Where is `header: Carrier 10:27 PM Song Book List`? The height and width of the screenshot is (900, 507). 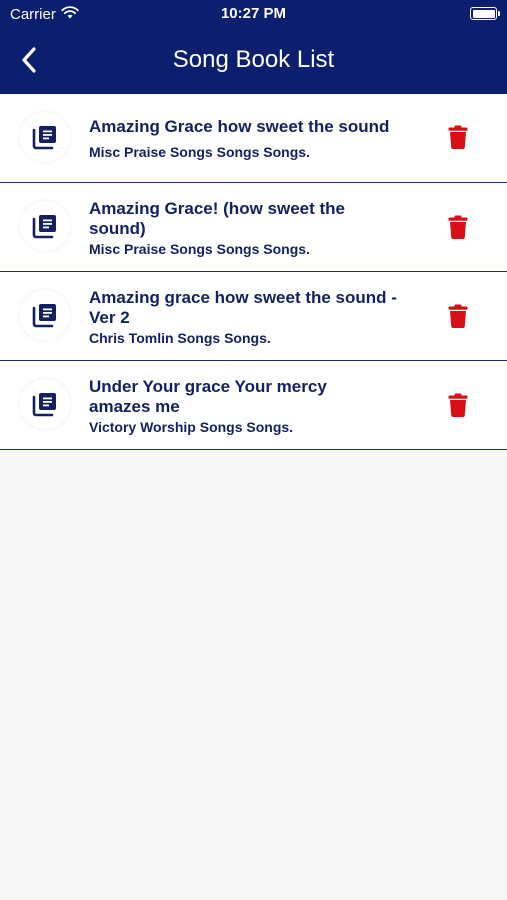 header: Carrier 10:27 PM Song Book List is located at coordinates (253, 47).